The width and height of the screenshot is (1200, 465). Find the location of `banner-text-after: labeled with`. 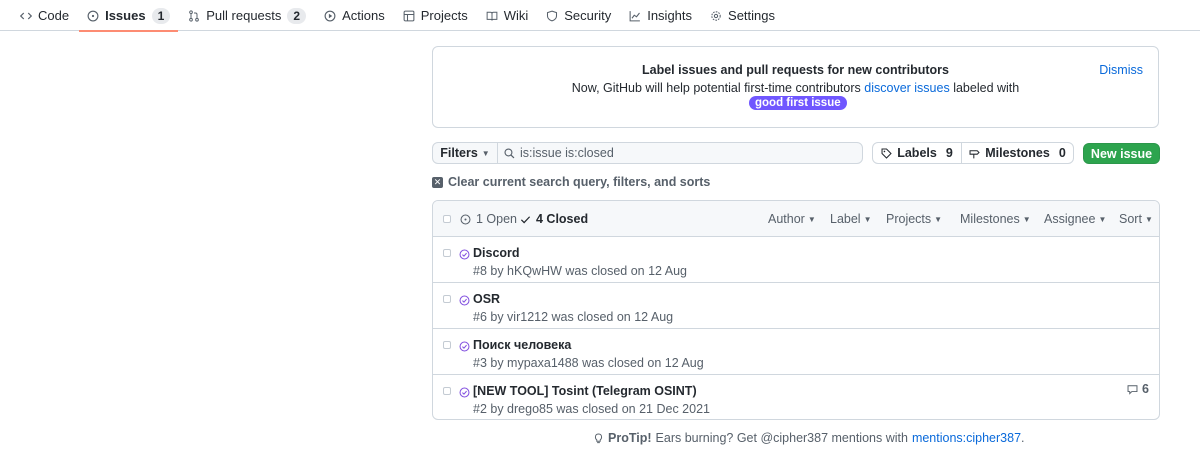

banner-text-after: labeled with is located at coordinates (986, 88).